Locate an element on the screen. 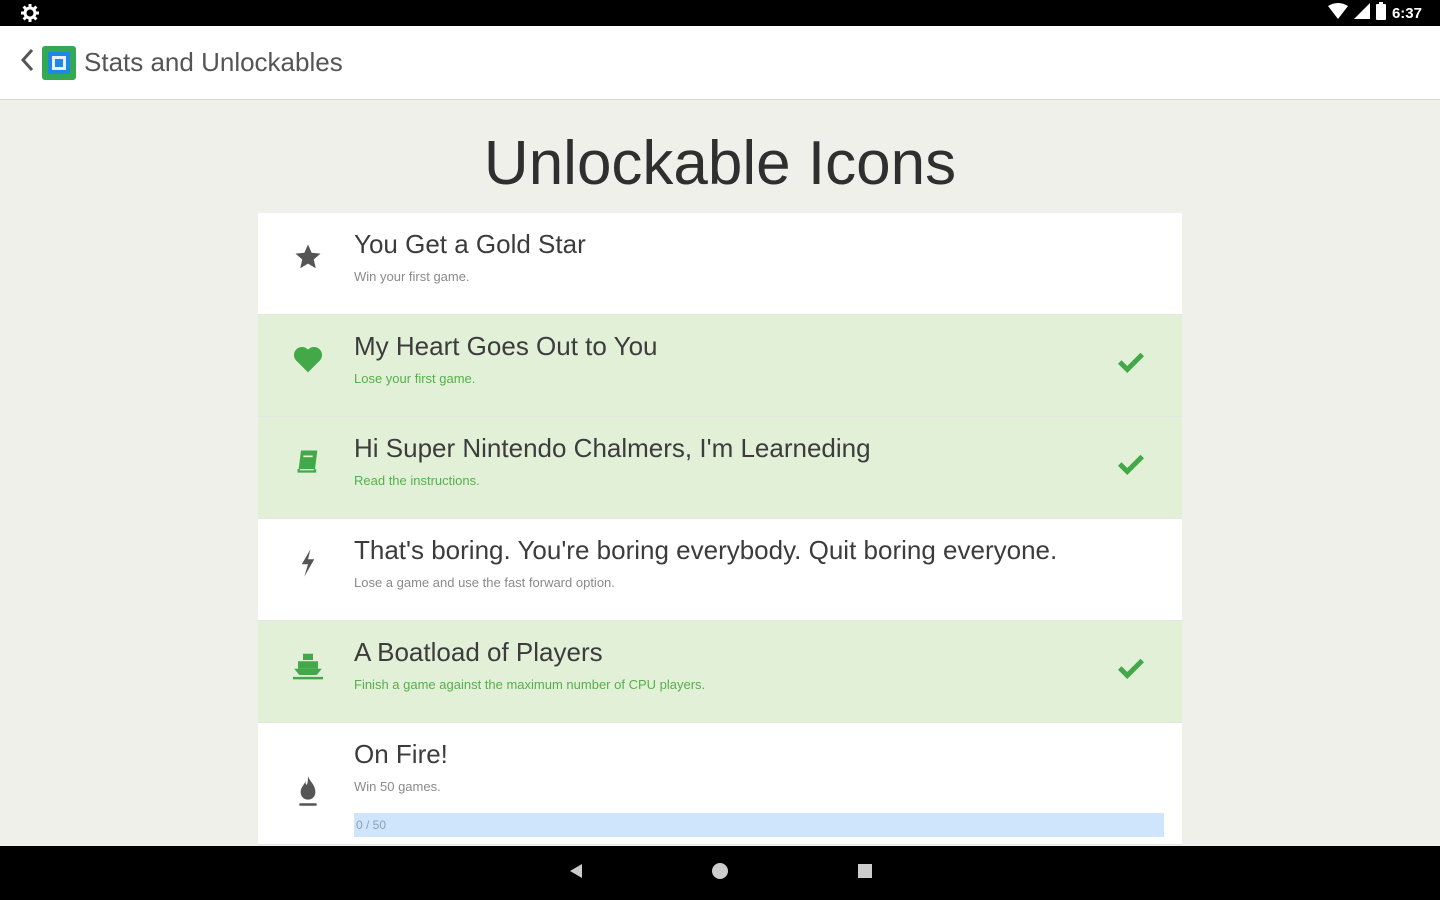 Image resolution: width=1440 pixels, height=900 pixels. app-title: Stats and Unlockables is located at coordinates (213, 62).